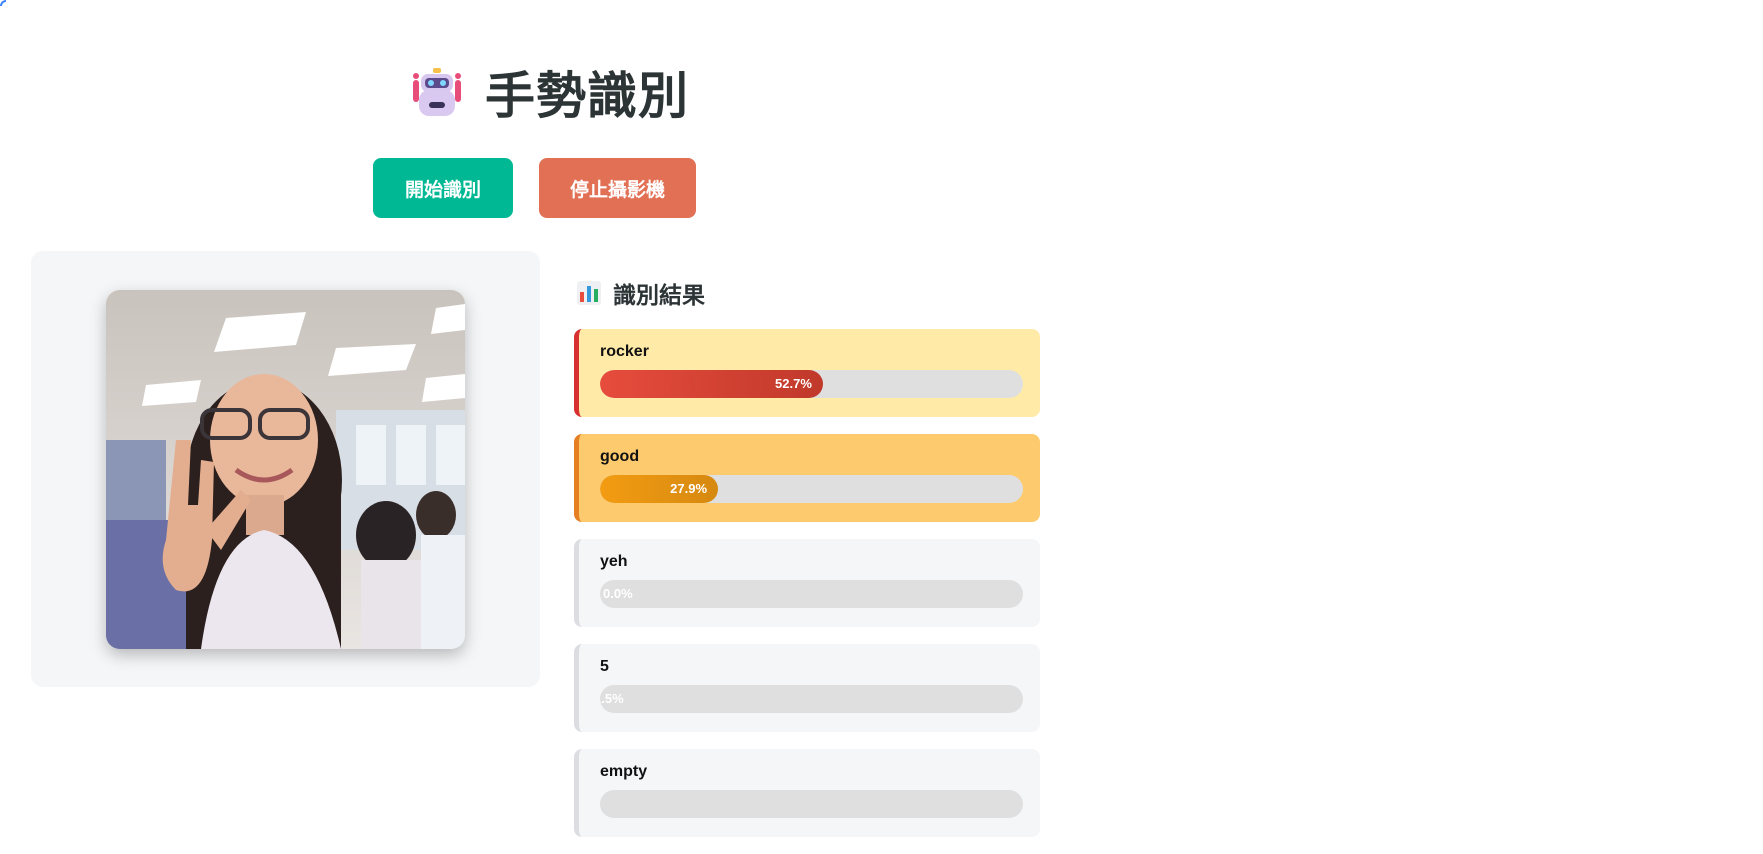  What do you see at coordinates (587, 96) in the screenshot?
I see `page-title: 手勢識別` at bounding box center [587, 96].